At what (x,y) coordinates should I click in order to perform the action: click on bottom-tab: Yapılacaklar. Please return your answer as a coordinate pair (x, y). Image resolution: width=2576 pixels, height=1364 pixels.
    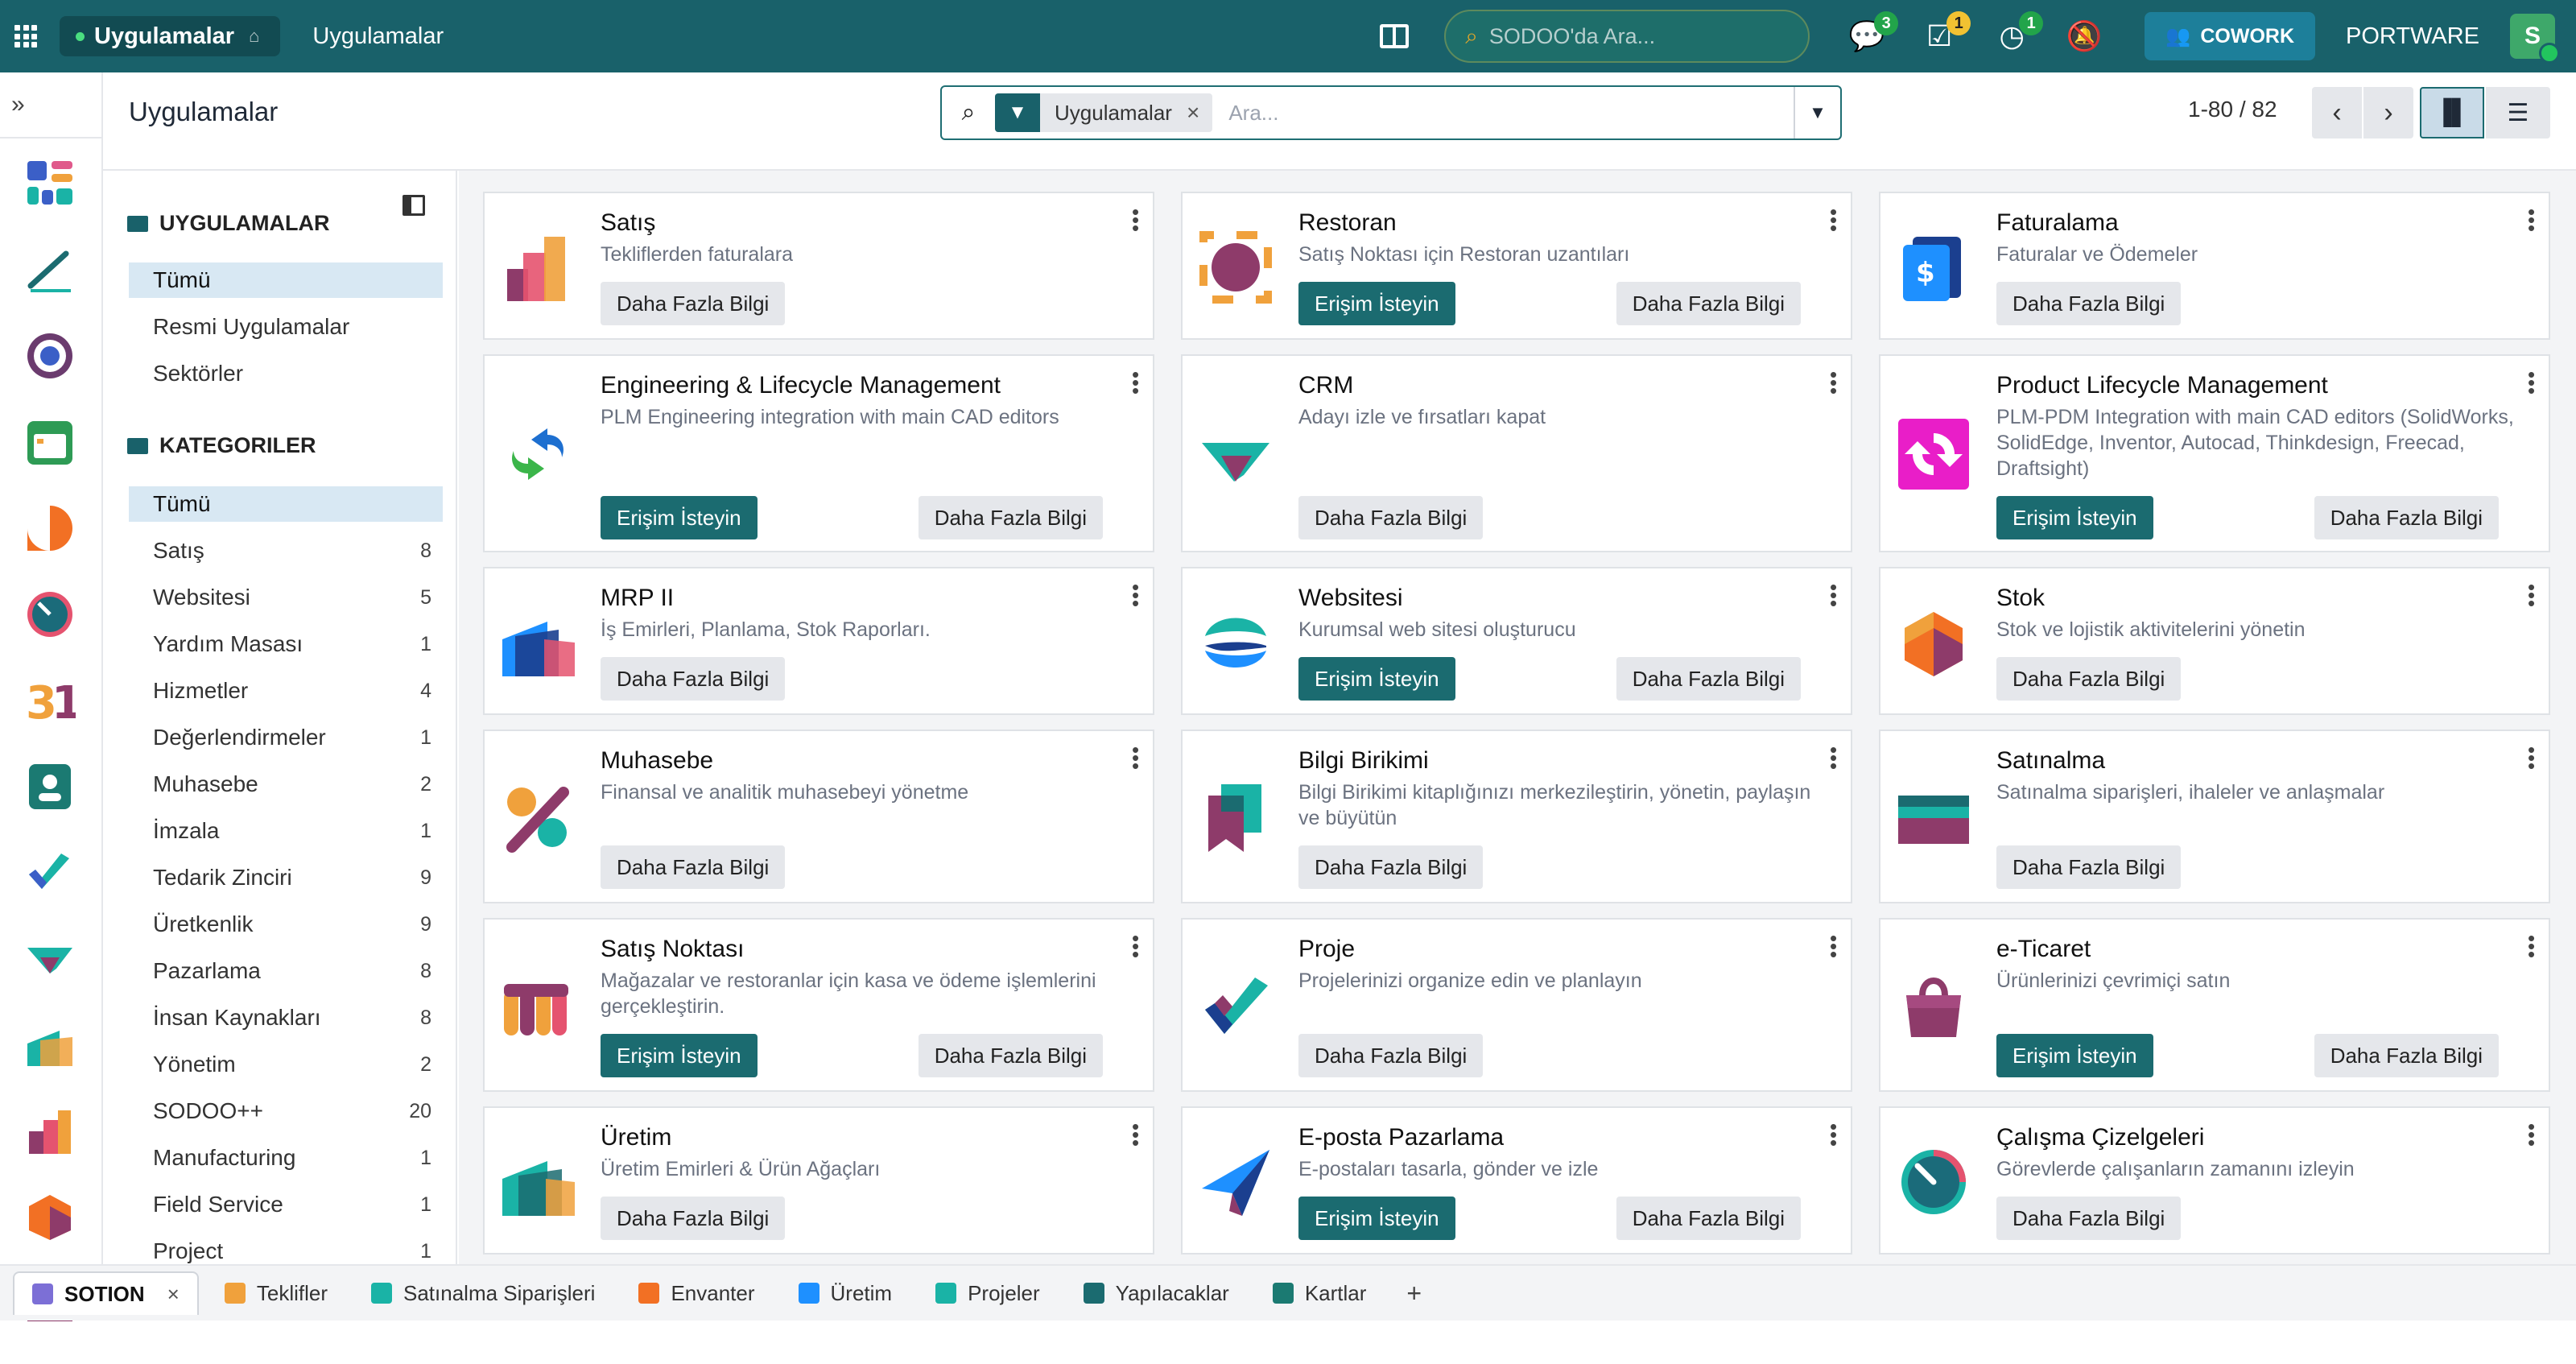
    Looking at the image, I should click on (1156, 1293).